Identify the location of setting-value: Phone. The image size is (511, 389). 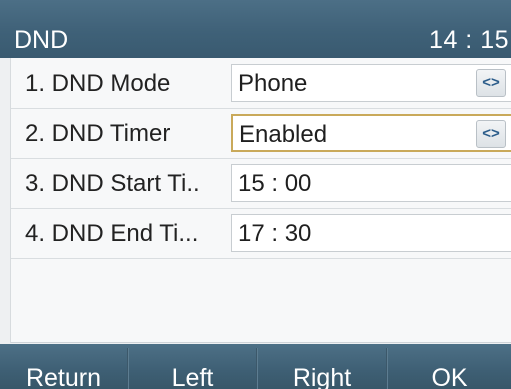
(273, 83).